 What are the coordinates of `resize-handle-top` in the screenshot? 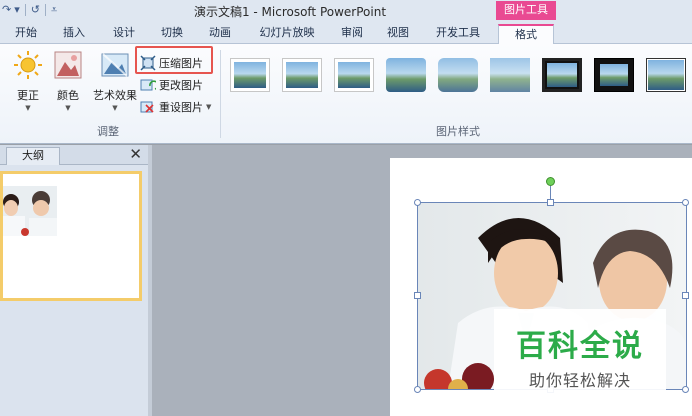 It's located at (550, 202).